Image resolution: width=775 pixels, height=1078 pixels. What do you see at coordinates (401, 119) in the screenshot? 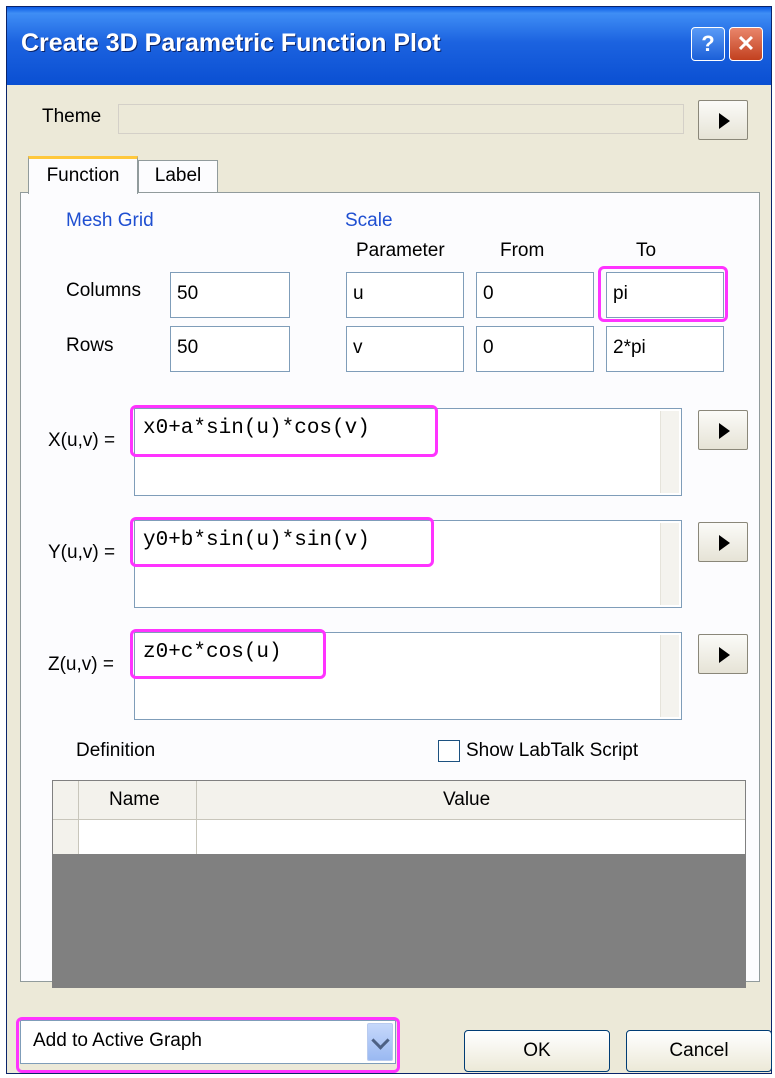
I see `theme-field` at bounding box center [401, 119].